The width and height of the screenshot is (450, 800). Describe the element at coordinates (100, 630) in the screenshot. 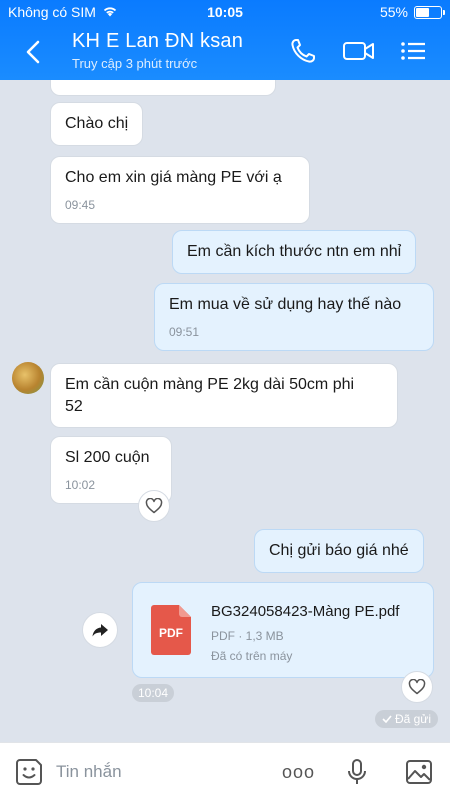

I see `forward-icon` at that location.